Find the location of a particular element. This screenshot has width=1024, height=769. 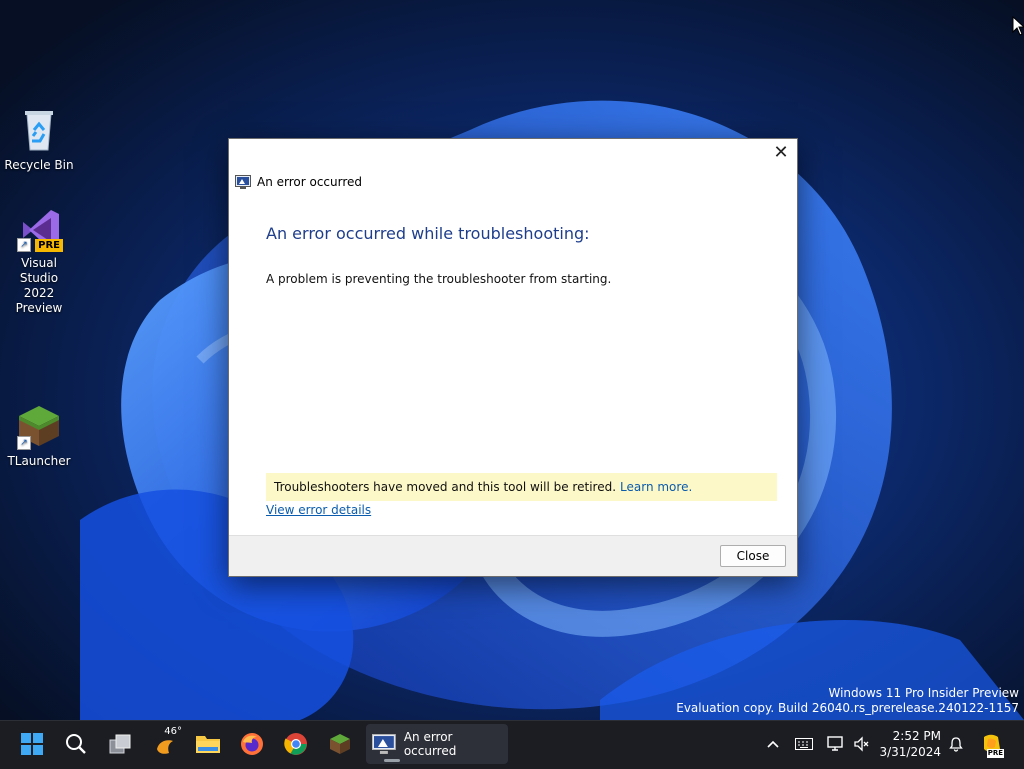

tlauncher-grass-block-icon: ↗ is located at coordinates (39, 426).